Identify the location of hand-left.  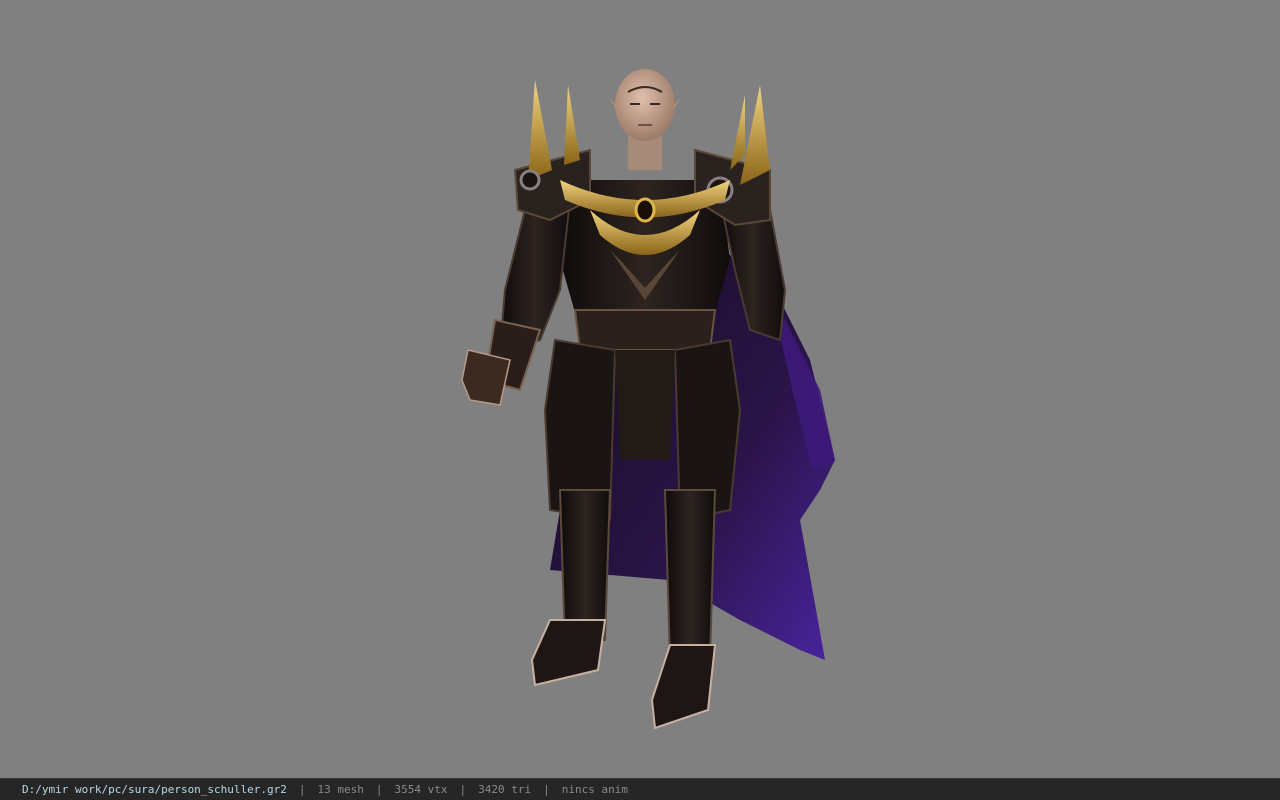
(486, 377).